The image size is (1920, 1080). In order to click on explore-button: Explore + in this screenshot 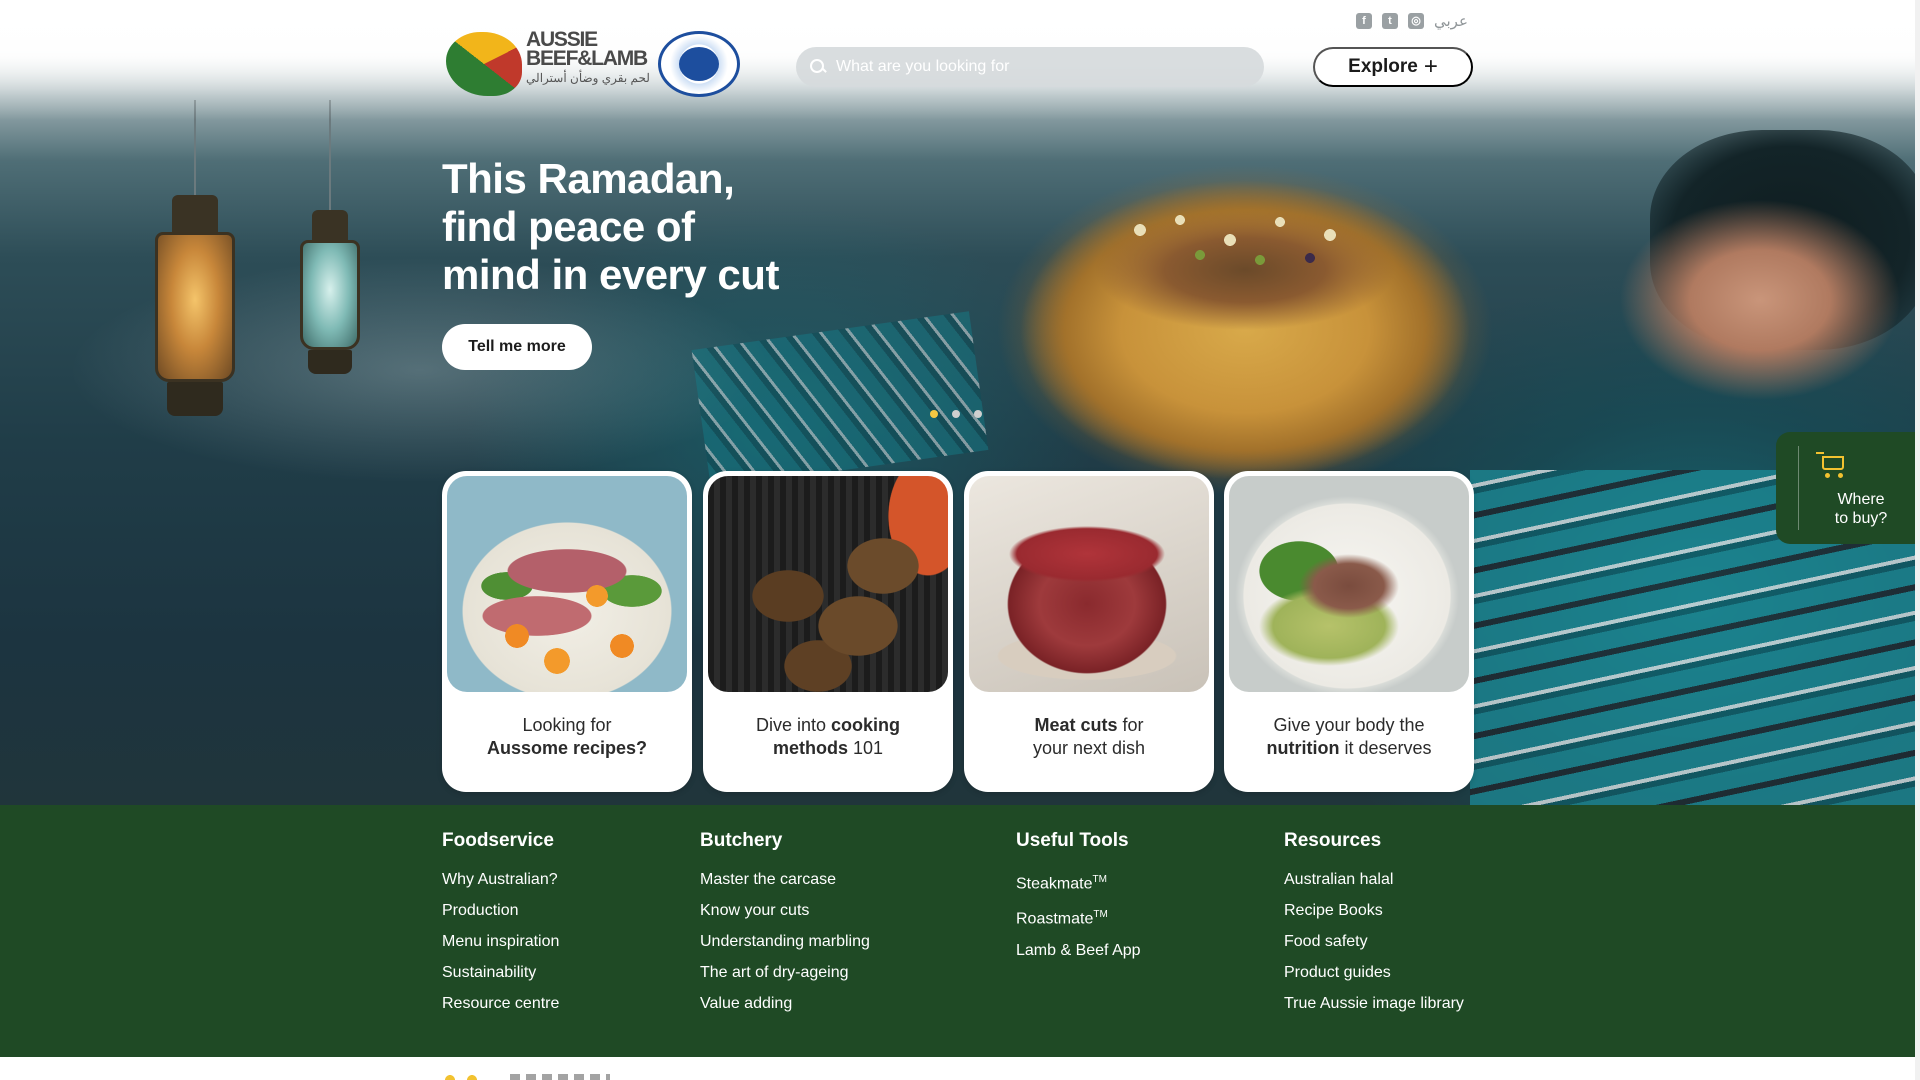, I will do `click(1393, 67)`.